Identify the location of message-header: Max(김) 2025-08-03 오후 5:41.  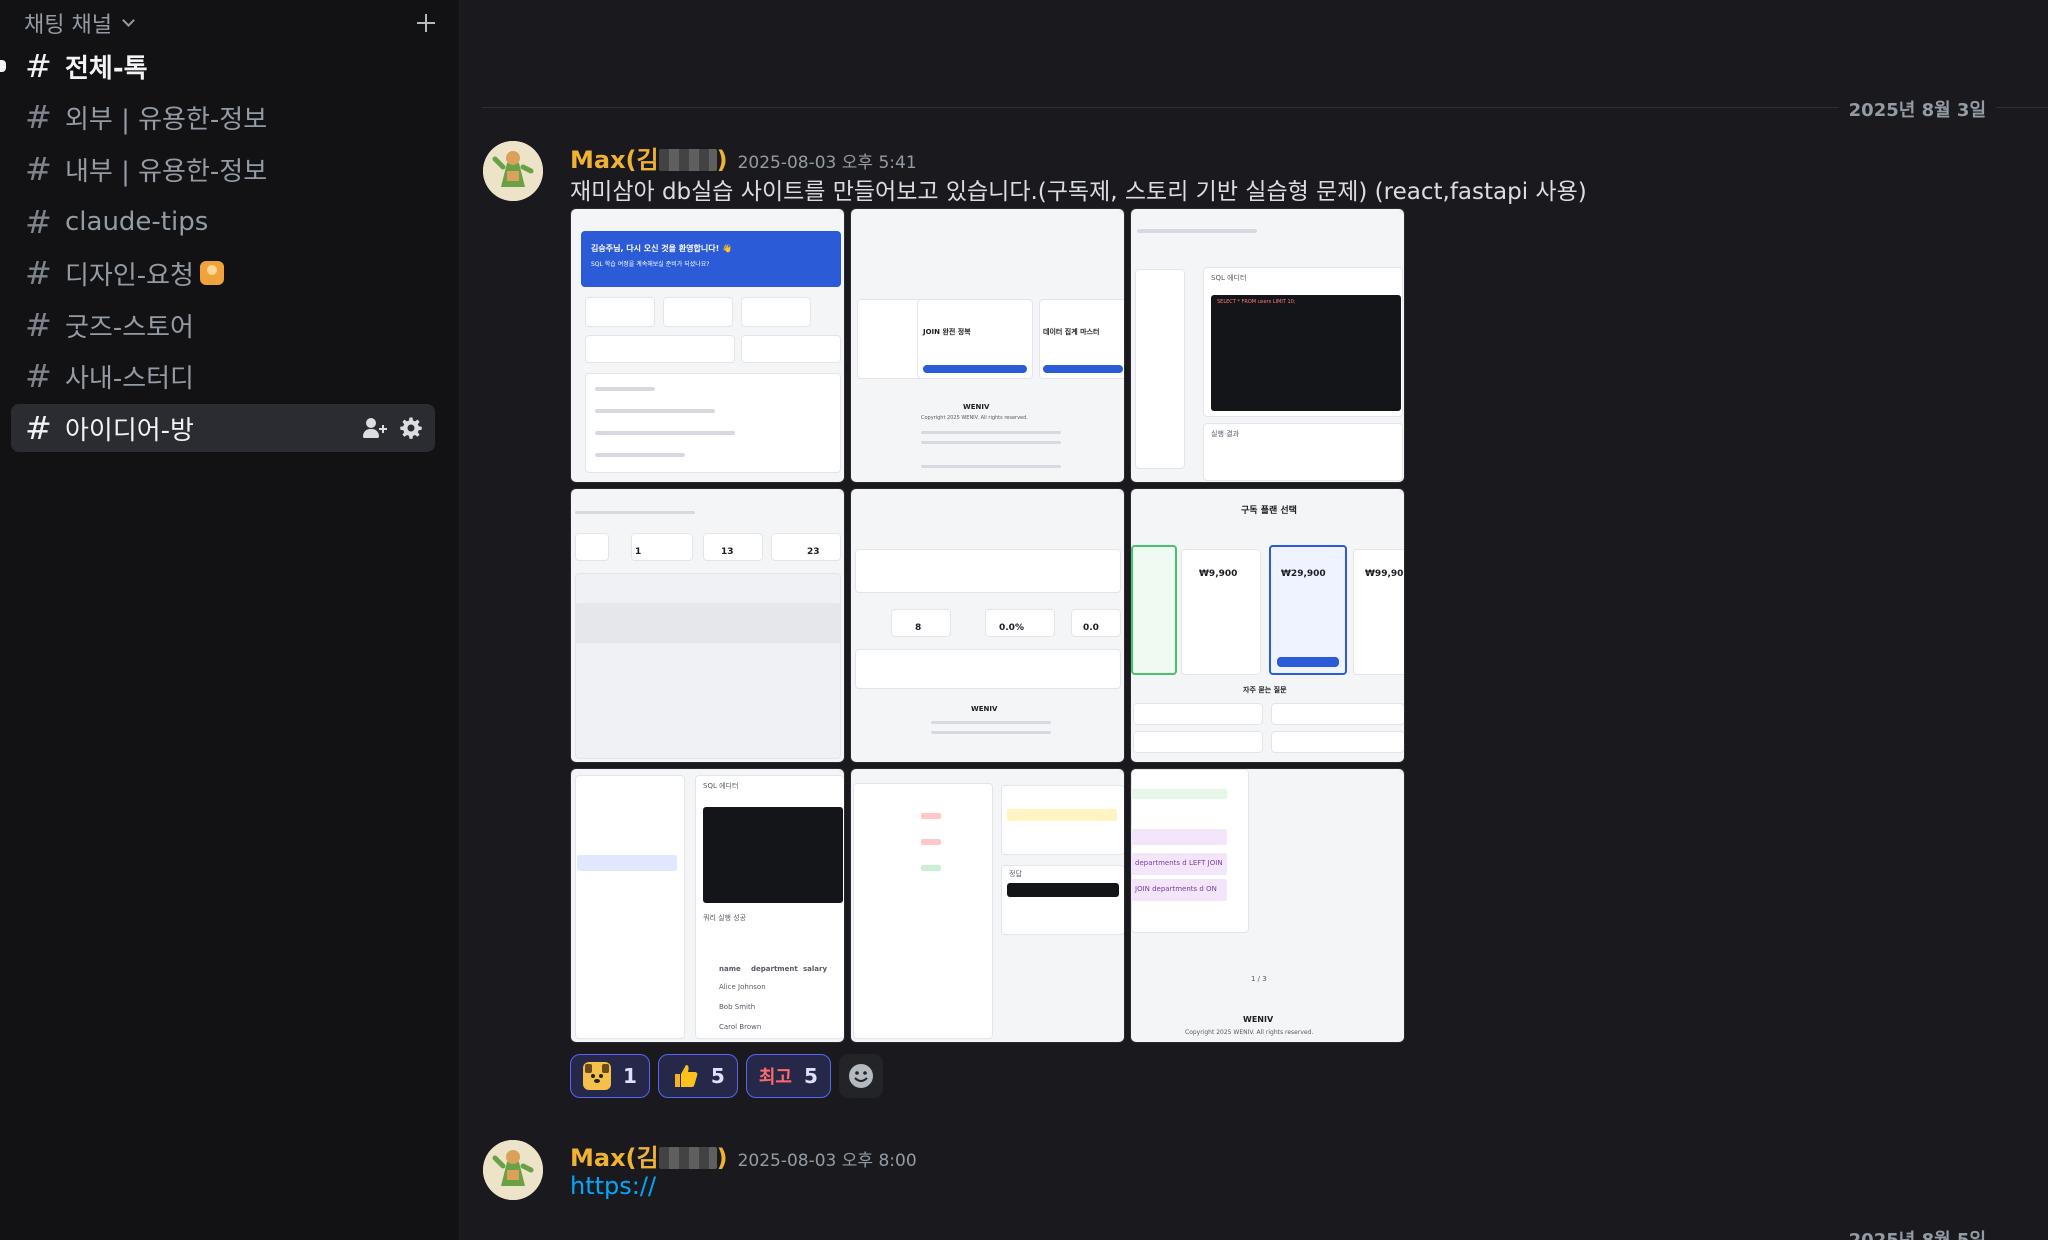
(743, 157).